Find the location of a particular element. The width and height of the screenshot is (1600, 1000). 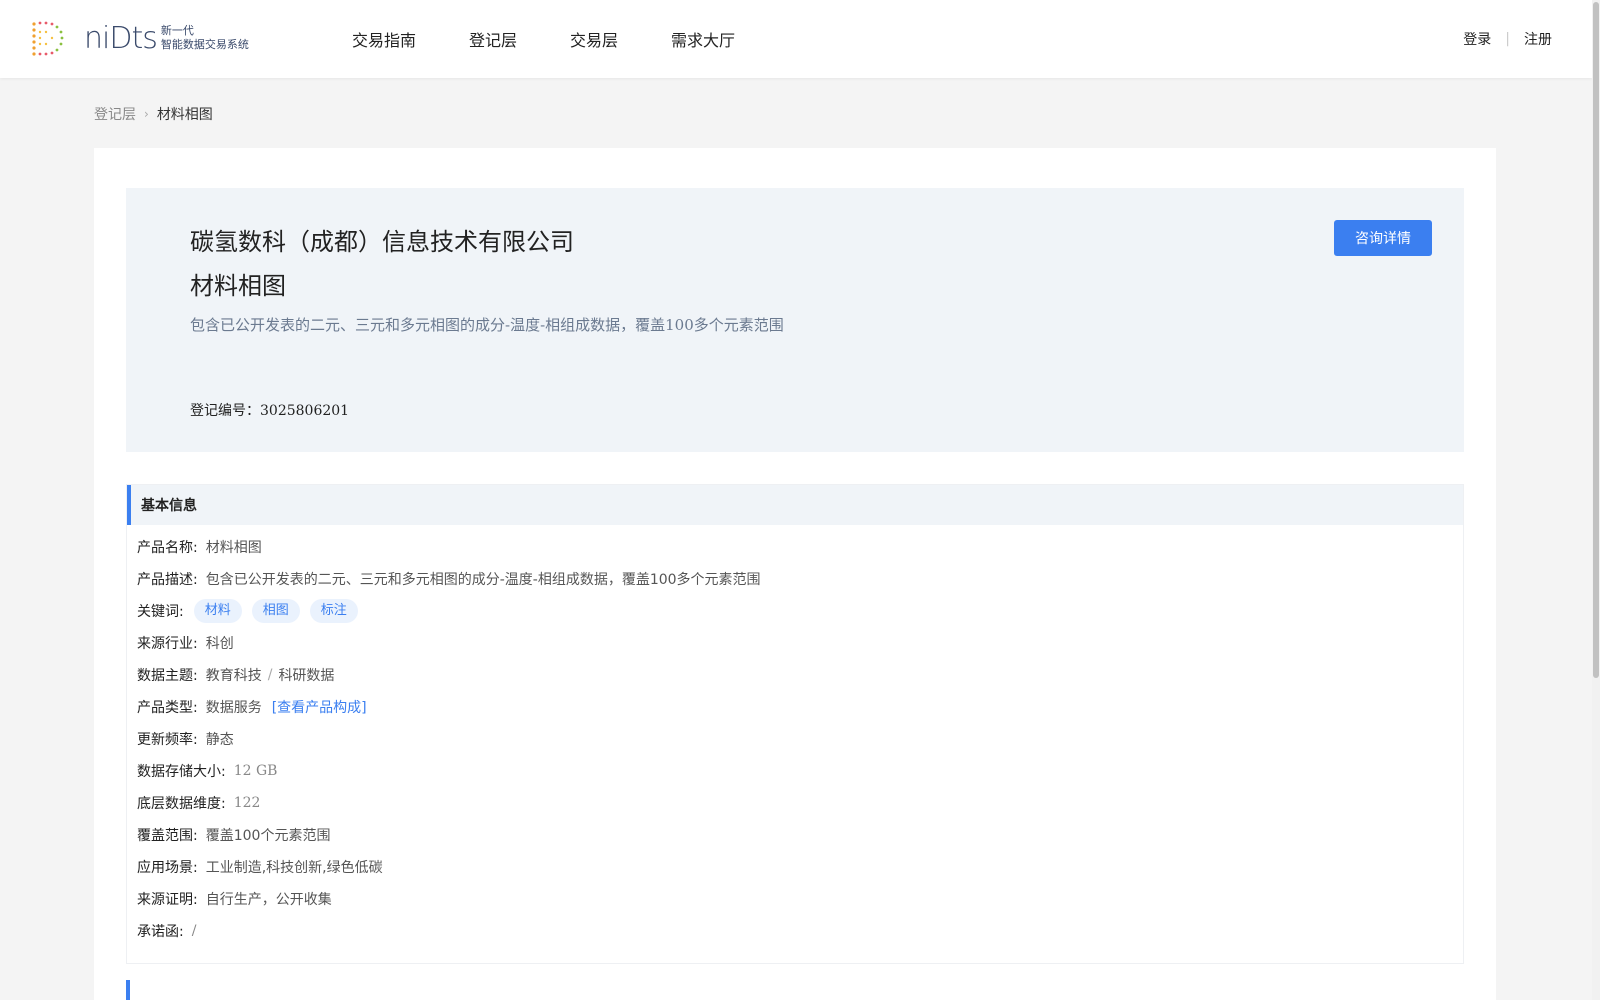

nav-item-trading: 交易层 is located at coordinates (594, 39).